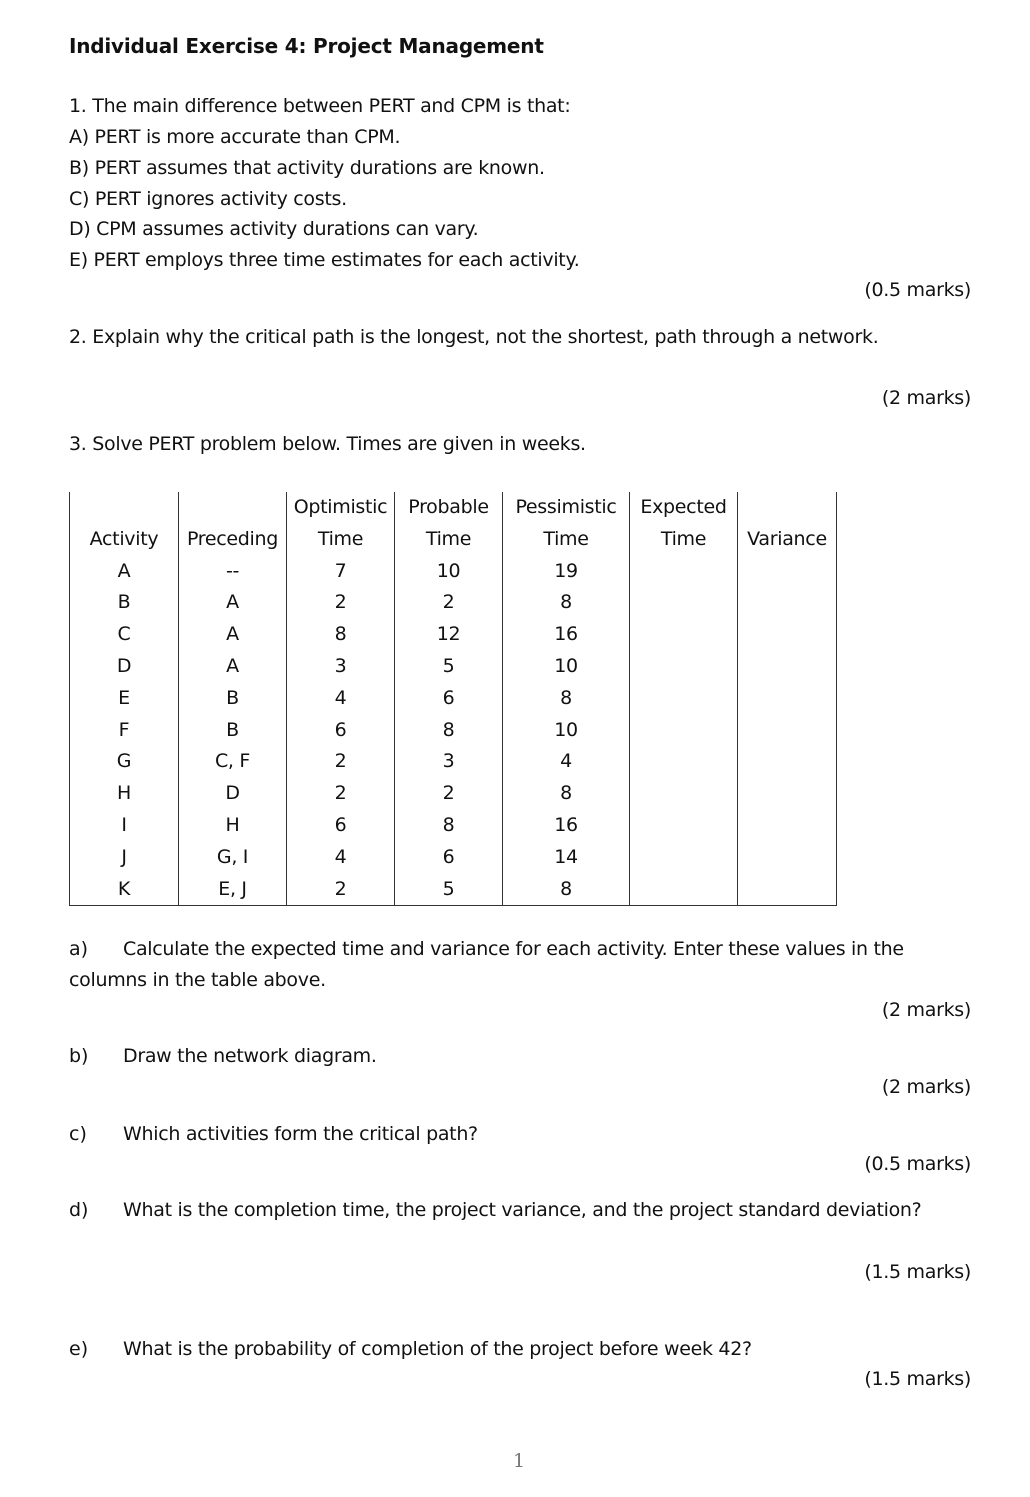 The image size is (1030, 1497). Describe the element at coordinates (453, 730) in the screenshot. I see `table-row: F B 6 8 10` at that location.